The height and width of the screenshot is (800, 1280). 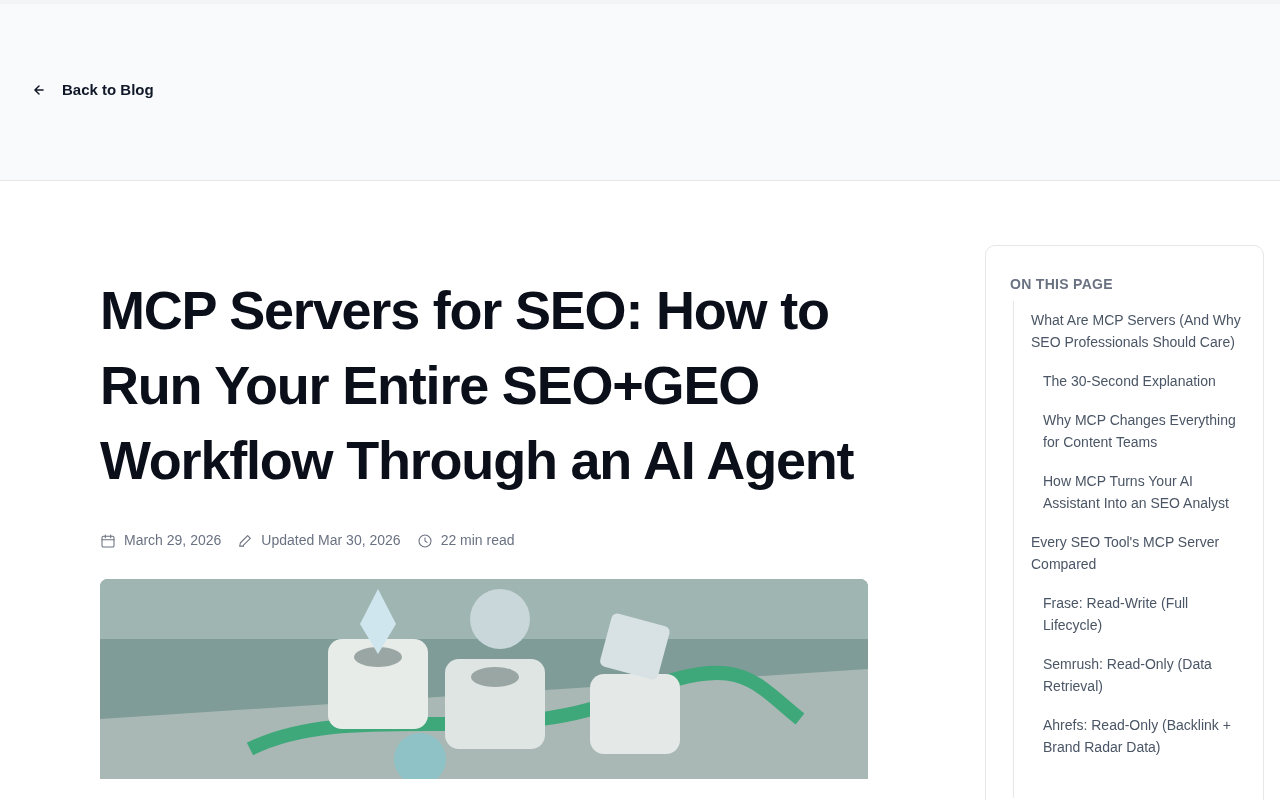 I want to click on meta-text: March 29, 2026, so click(x=173, y=540).